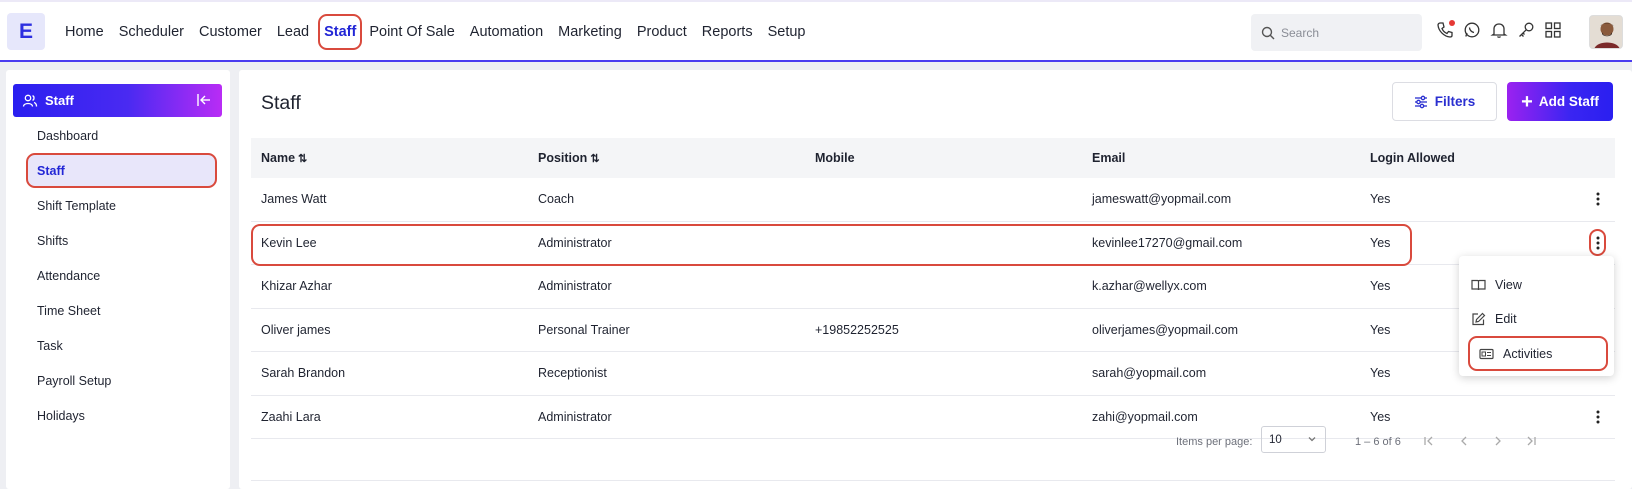 The image size is (1632, 489). Describe the element at coordinates (1479, 319) in the screenshot. I see `edit-icon` at that location.